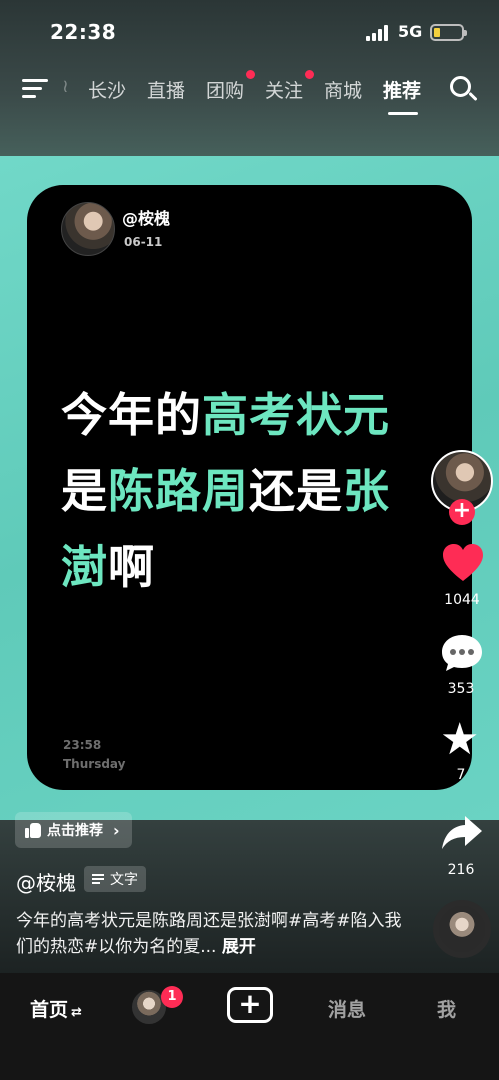  I want to click on tab-group-buy: 团购, so click(225, 89).